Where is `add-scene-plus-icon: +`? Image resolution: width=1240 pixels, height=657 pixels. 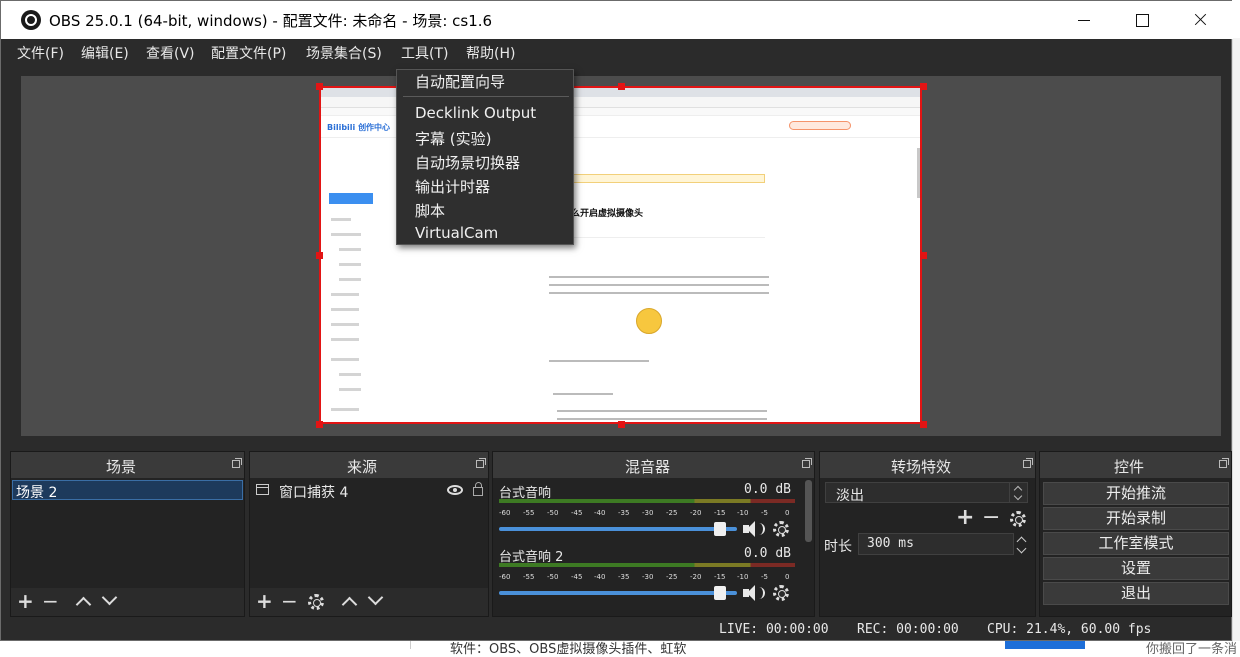 add-scene-plus-icon: + is located at coordinates (25, 601).